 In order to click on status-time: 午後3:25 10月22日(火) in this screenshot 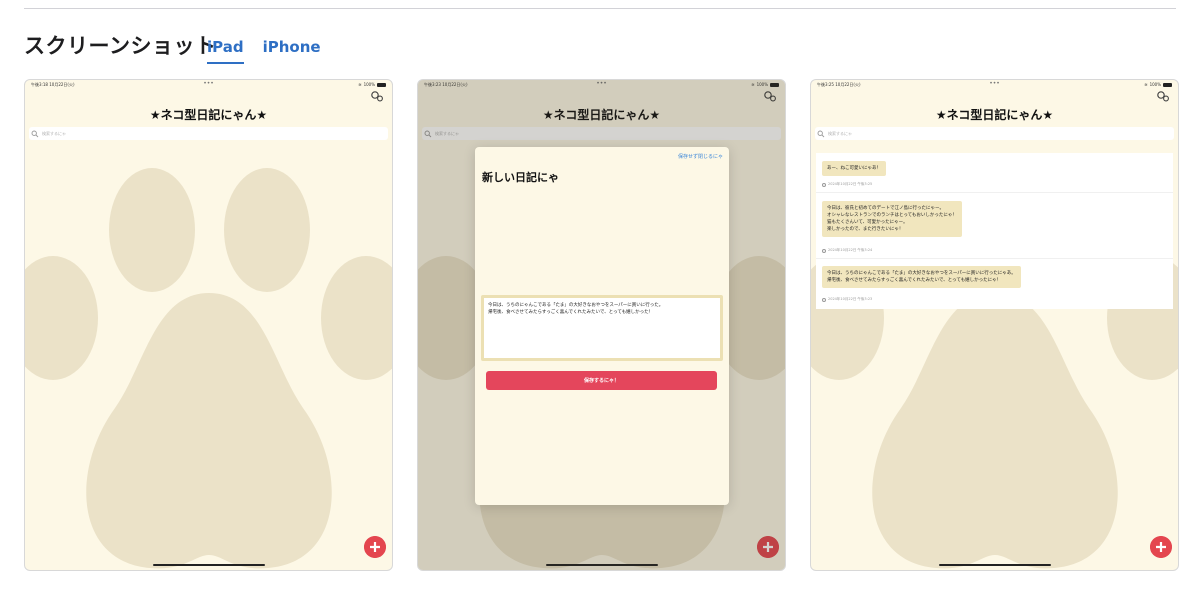, I will do `click(839, 84)`.